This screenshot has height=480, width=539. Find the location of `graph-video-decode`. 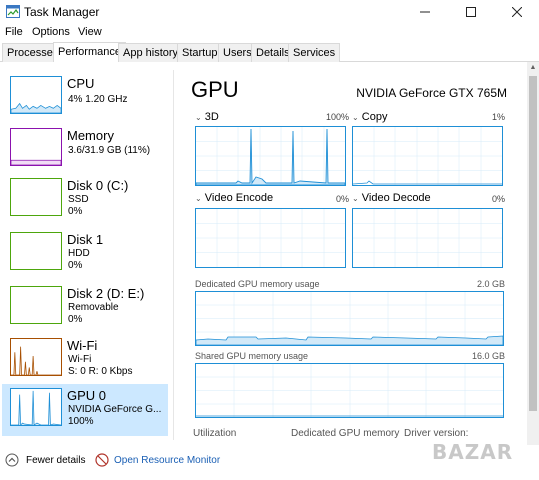

graph-video-decode is located at coordinates (427, 238).